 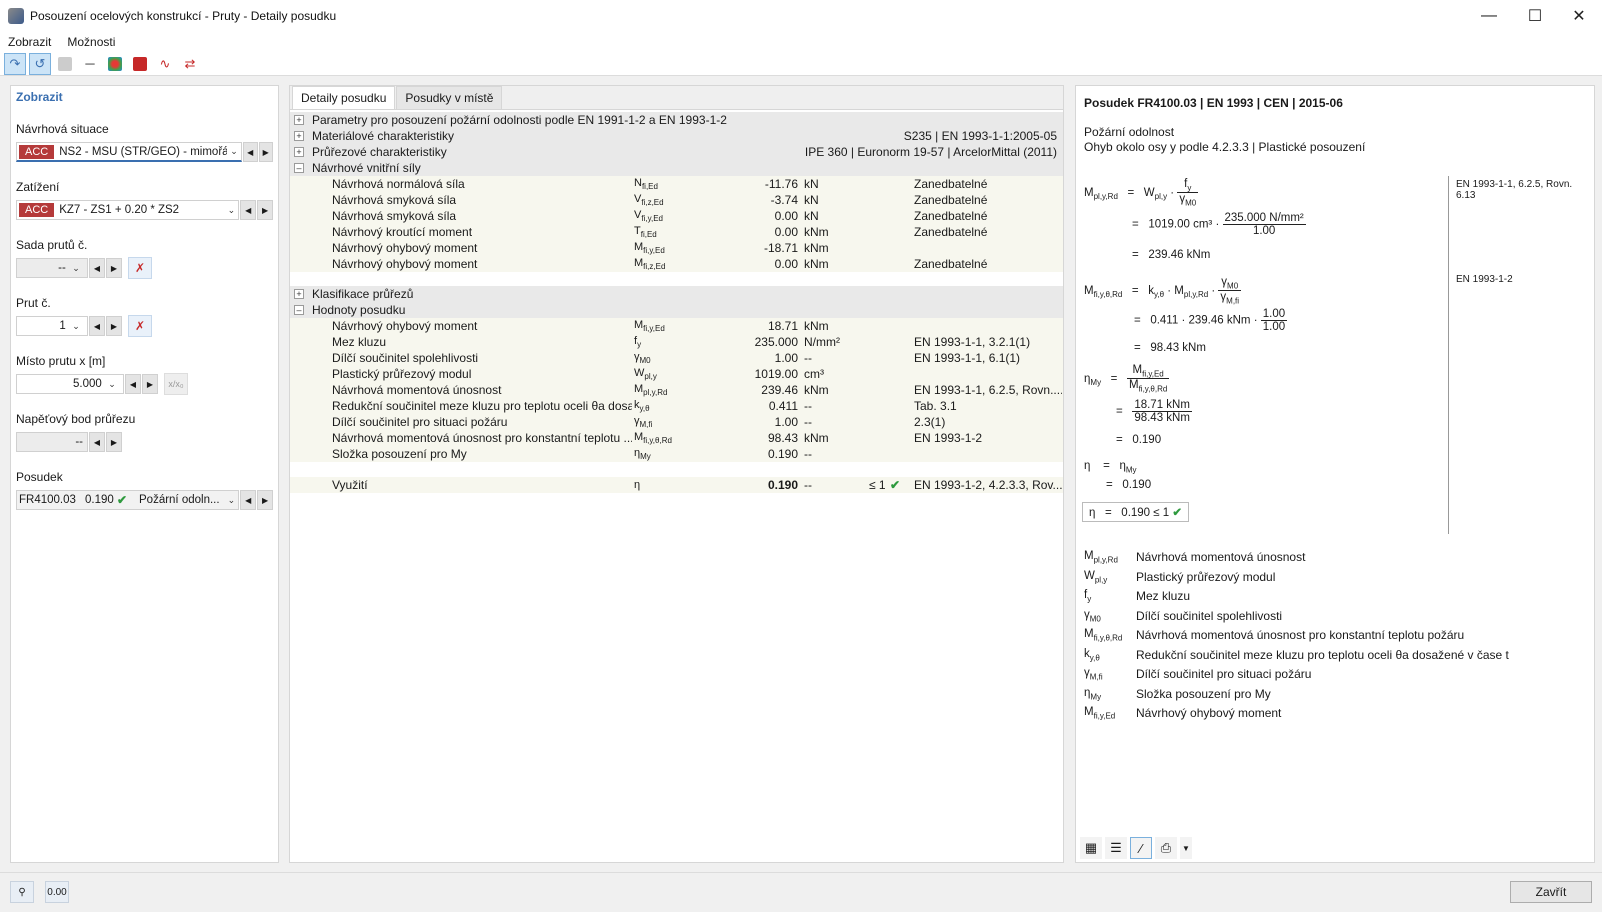 What do you see at coordinates (1535, 16) in the screenshot?
I see `maximize-button: ☐` at bounding box center [1535, 16].